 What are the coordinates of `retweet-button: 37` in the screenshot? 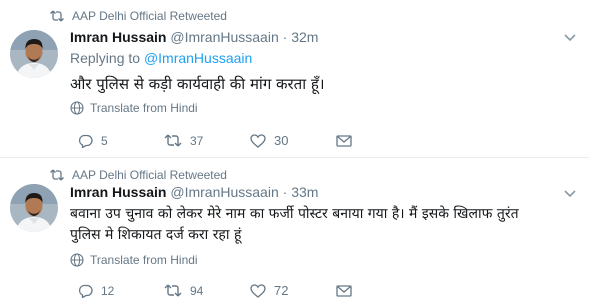 It's located at (207, 141).